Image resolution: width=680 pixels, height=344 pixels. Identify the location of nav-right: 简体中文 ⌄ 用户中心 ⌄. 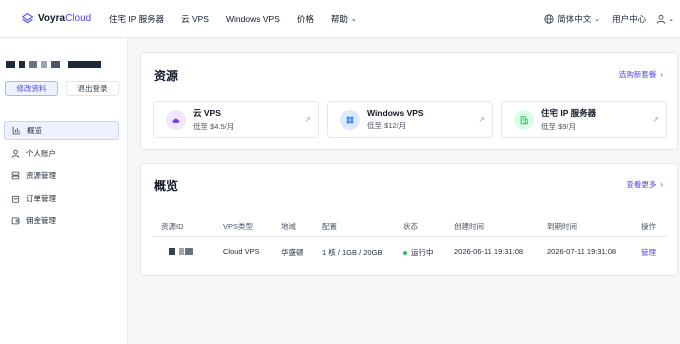
(609, 19).